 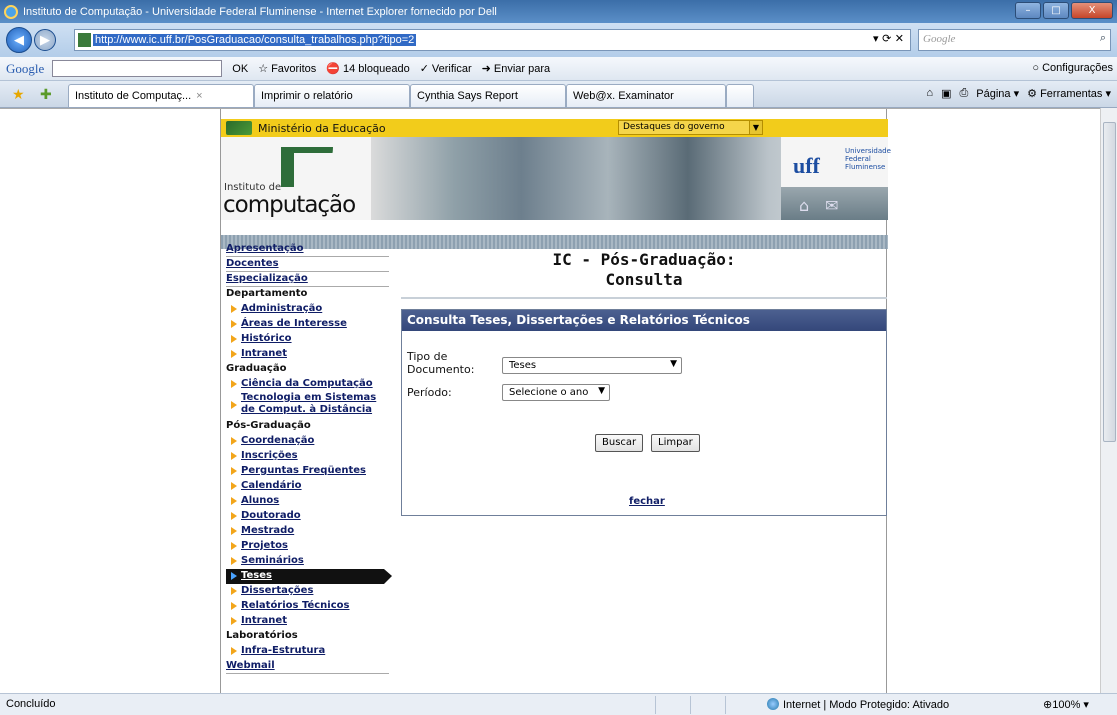 I want to click on periodo-value: Selecione o ano, so click(x=549, y=392).